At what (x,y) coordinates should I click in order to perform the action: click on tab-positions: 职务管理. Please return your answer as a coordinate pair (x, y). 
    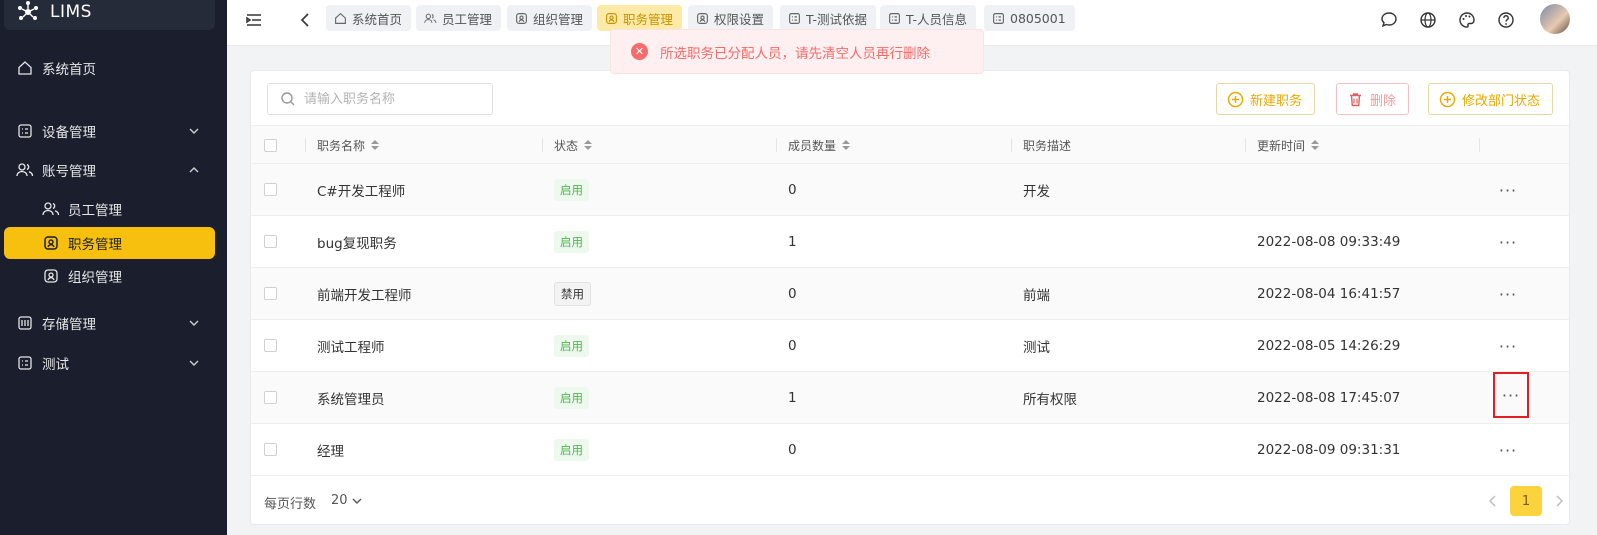
    Looking at the image, I should click on (640, 18).